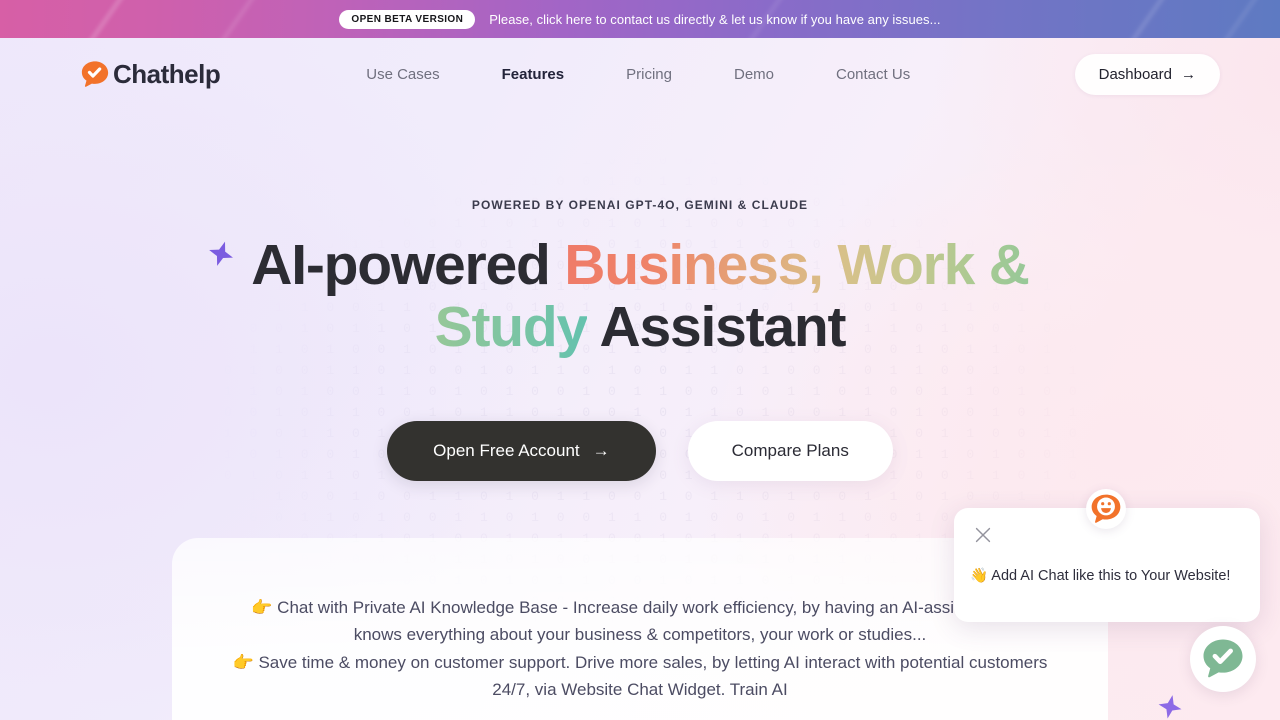 The height and width of the screenshot is (720, 1280). What do you see at coordinates (408, 265) in the screenshot?
I see `headline-lead: AI-powered` at bounding box center [408, 265].